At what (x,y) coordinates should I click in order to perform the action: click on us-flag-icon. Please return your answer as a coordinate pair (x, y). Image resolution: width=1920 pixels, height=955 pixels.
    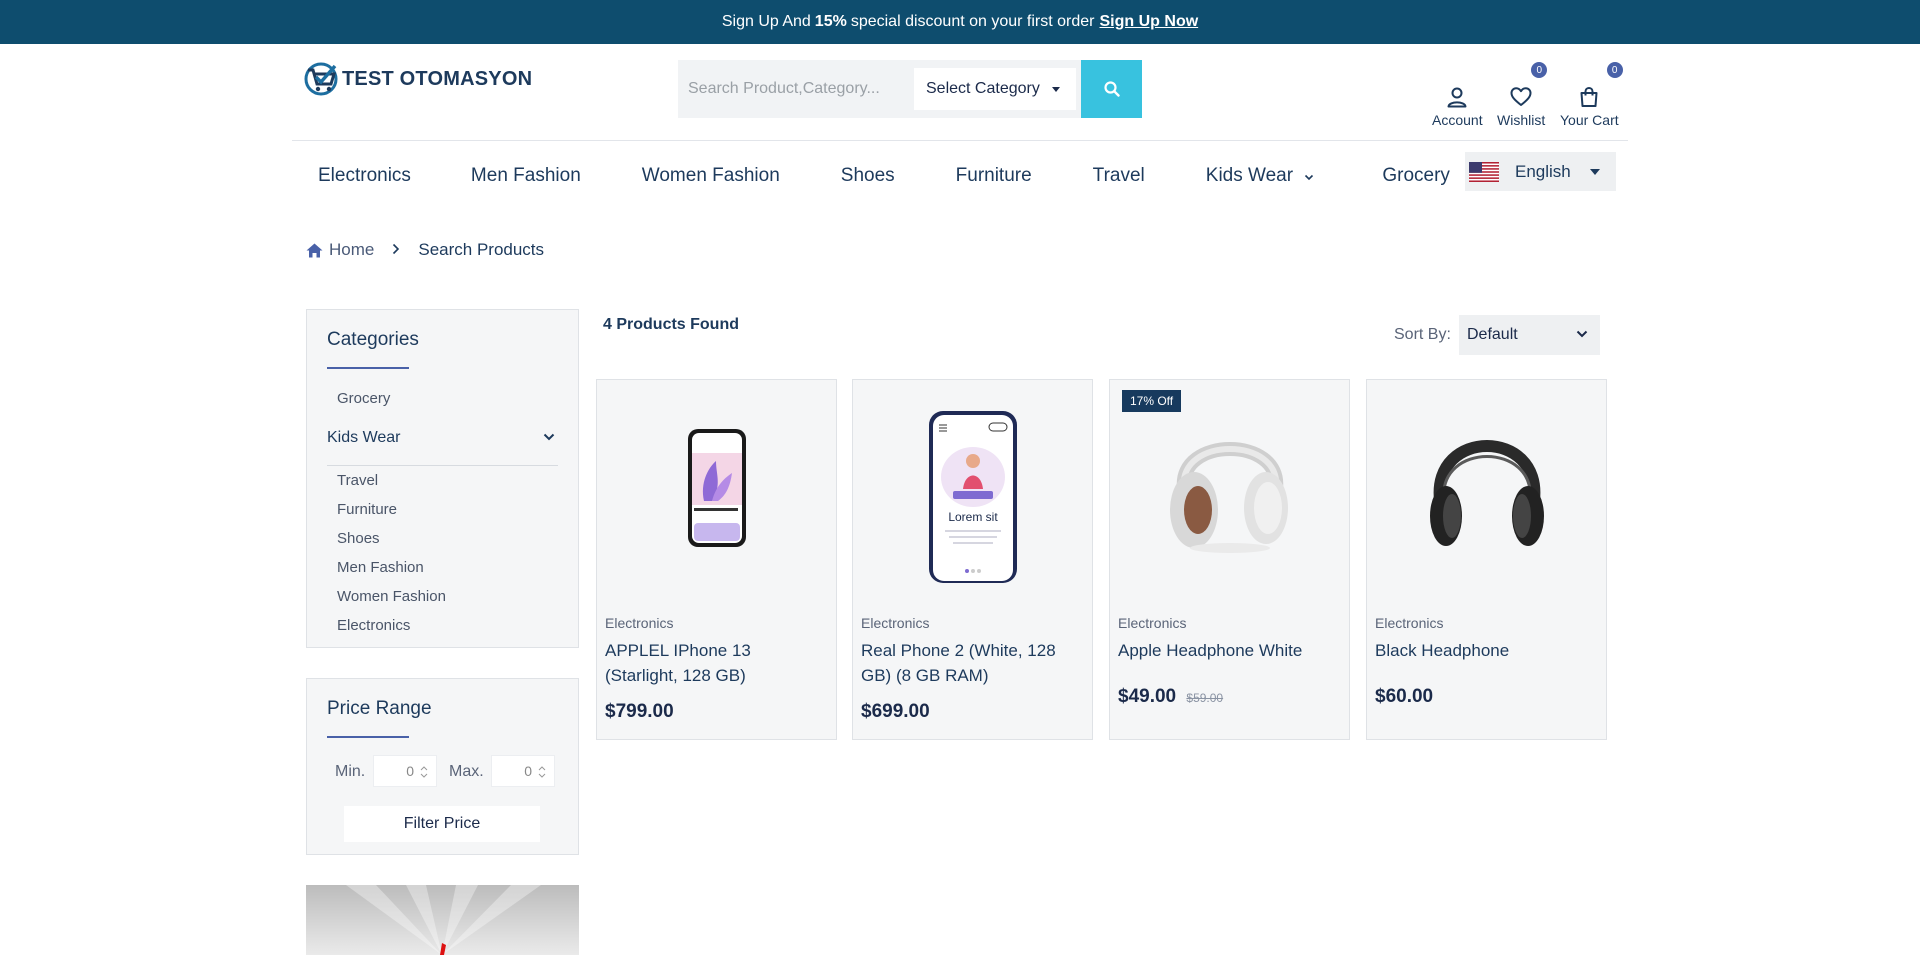
    Looking at the image, I should click on (1484, 171).